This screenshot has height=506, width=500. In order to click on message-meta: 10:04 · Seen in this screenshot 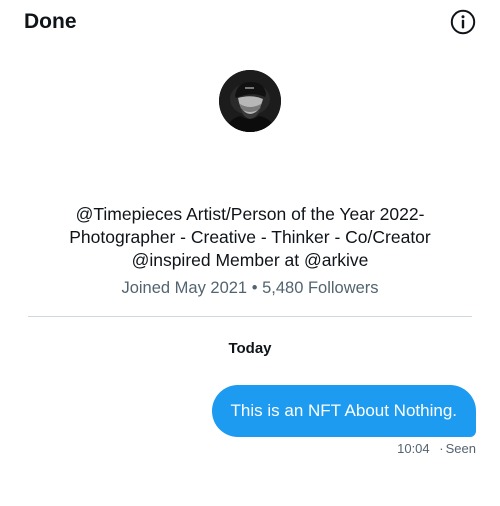, I will do `click(436, 448)`.